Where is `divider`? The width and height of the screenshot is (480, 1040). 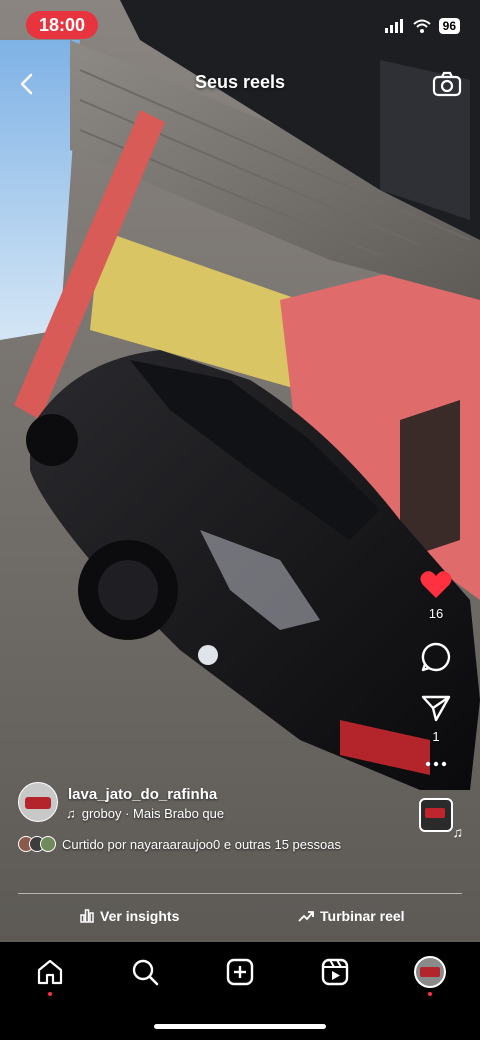
divider is located at coordinates (240, 893).